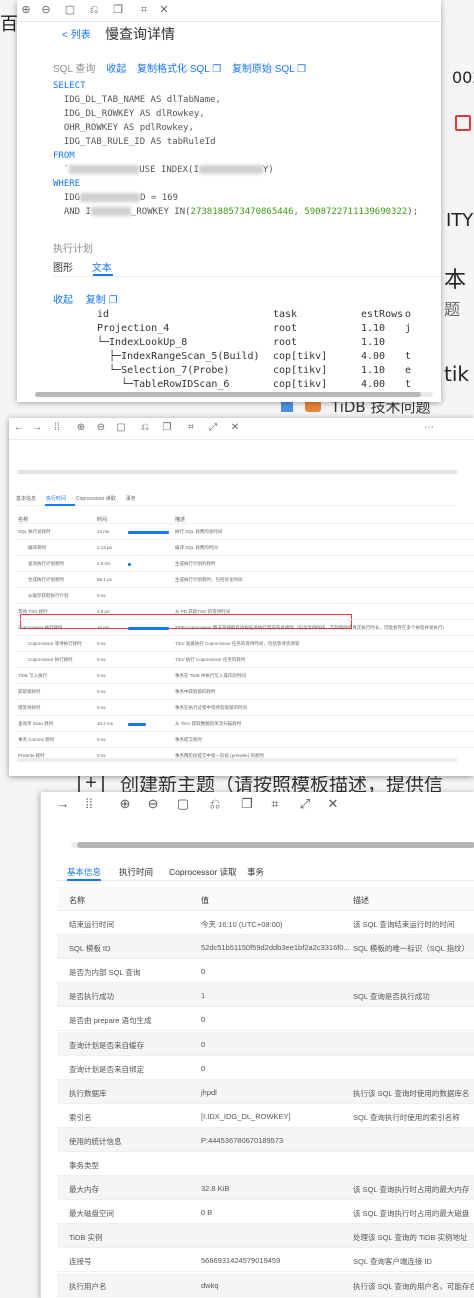 Image resolution: width=474 pixels, height=1298 pixels. I want to click on plan-cell-id: └─TableRowIDScan_6, so click(163, 384).